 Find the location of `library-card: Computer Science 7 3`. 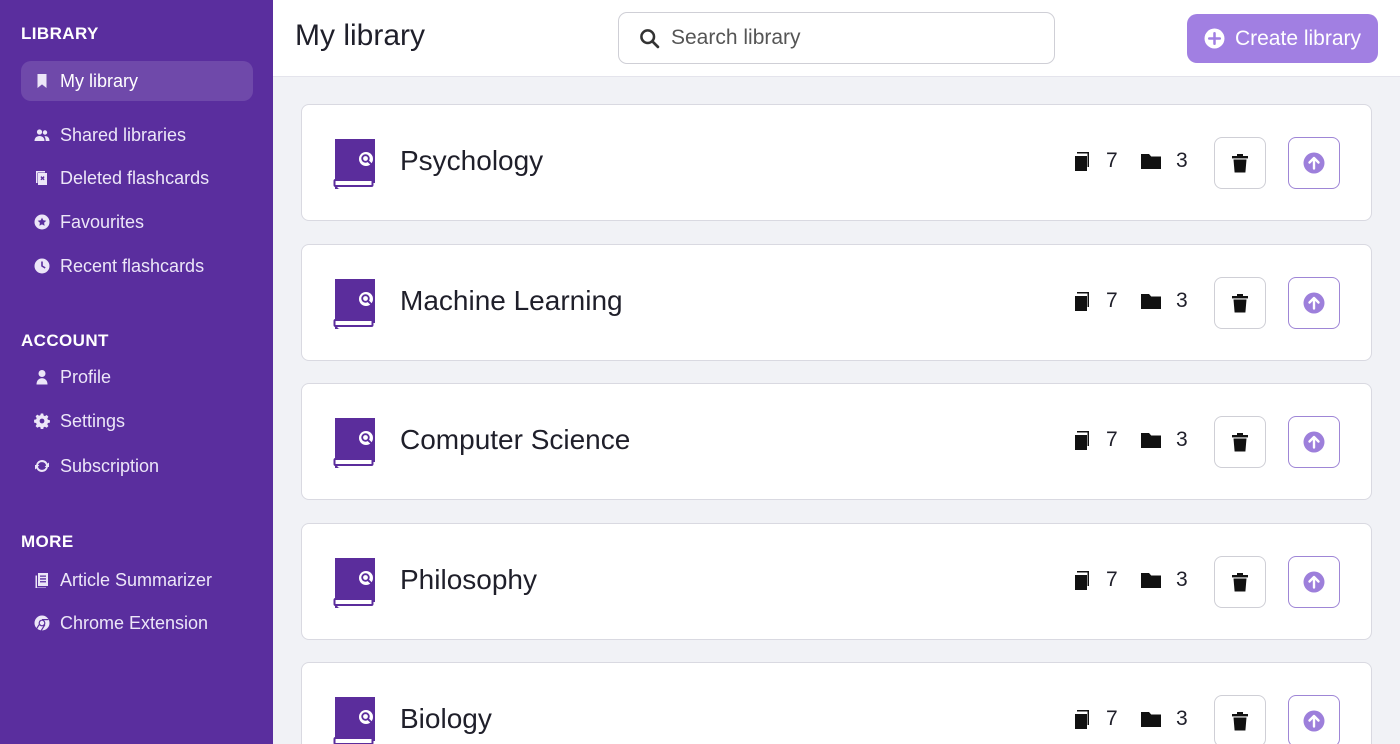

library-card: Computer Science 7 3 is located at coordinates (836, 441).